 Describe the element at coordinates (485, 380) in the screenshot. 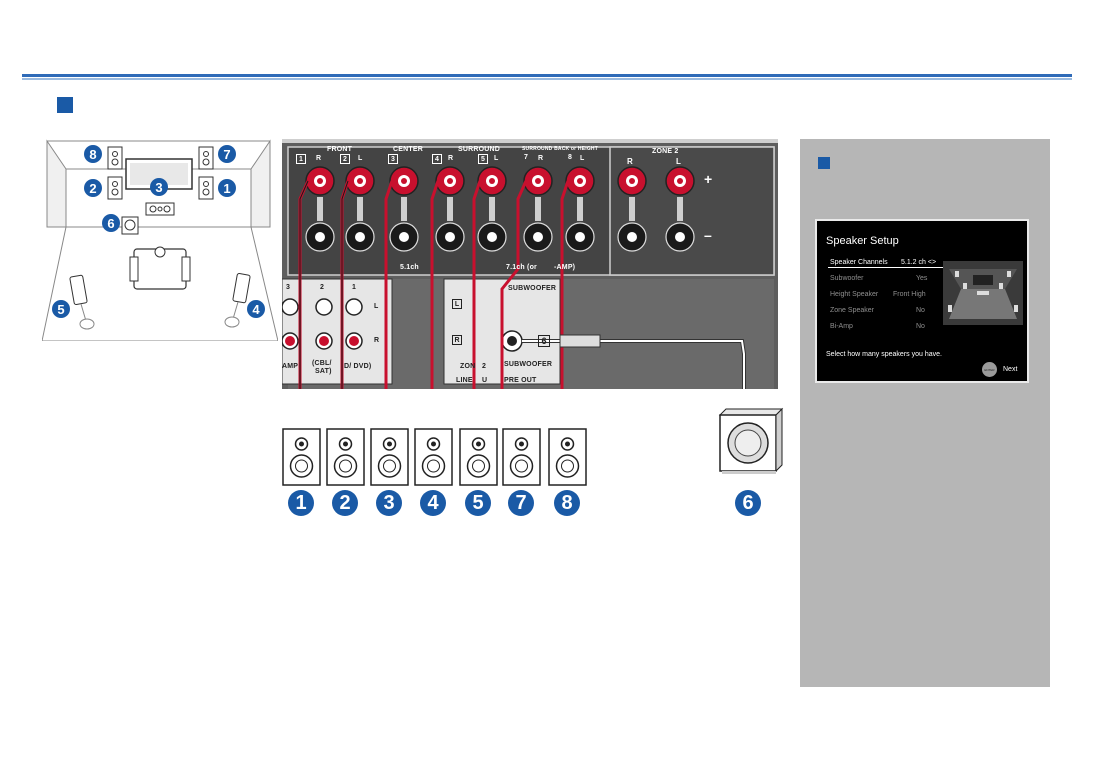

I see `lineout-label-u: U` at that location.